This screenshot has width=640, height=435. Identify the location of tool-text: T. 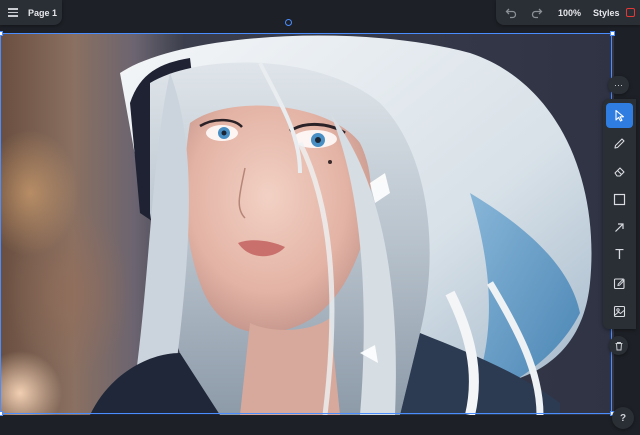
(619, 255).